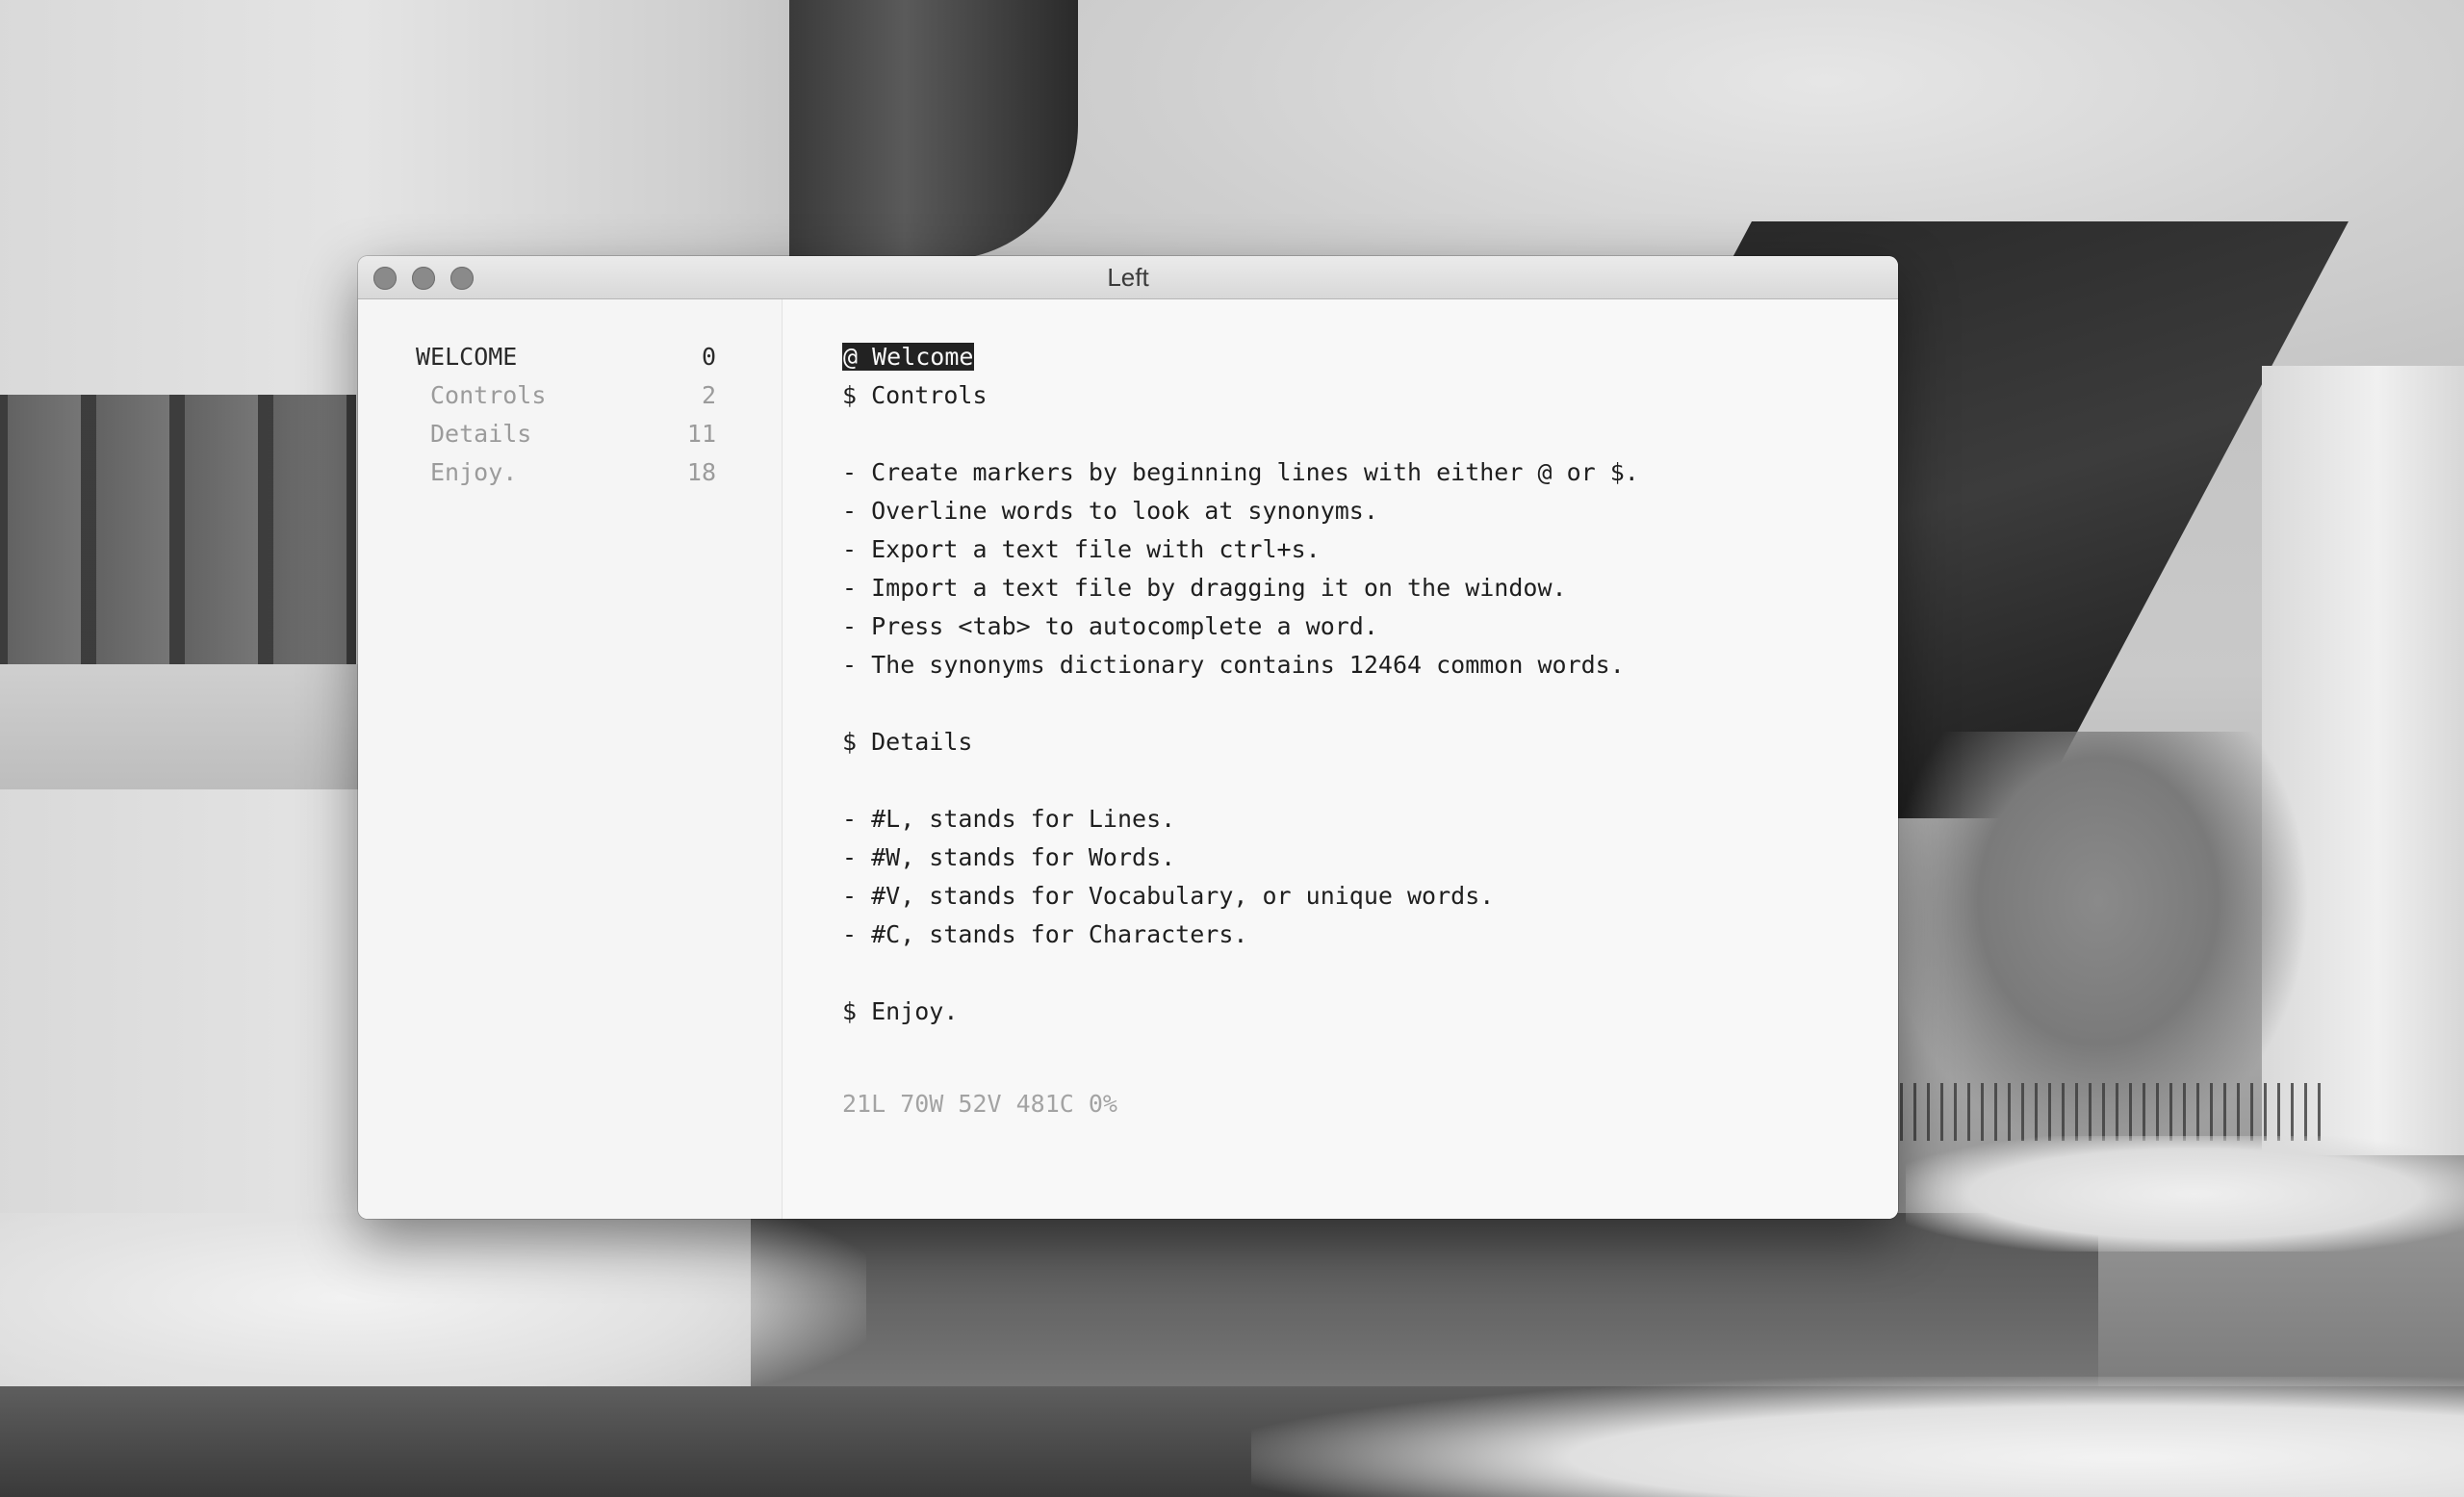 This screenshot has height=1497, width=2464. What do you see at coordinates (474, 472) in the screenshot?
I see `sidebar-item-label: Enjoy.` at bounding box center [474, 472].